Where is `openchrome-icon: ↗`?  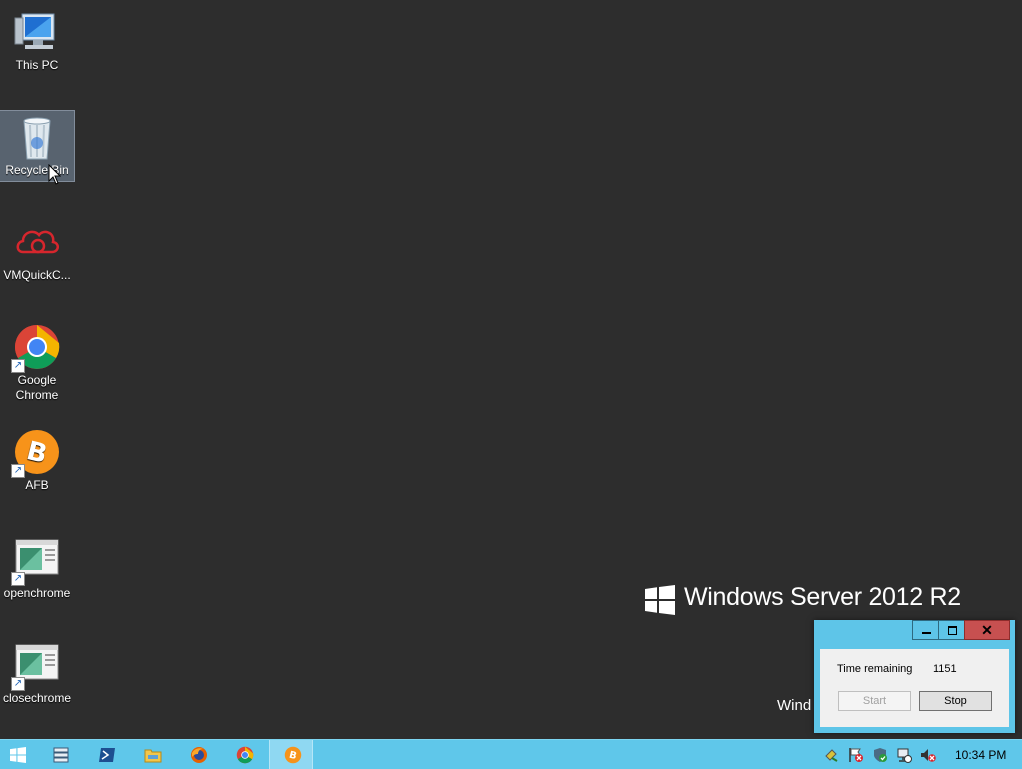
openchrome-icon: ↗ is located at coordinates (36, 561).